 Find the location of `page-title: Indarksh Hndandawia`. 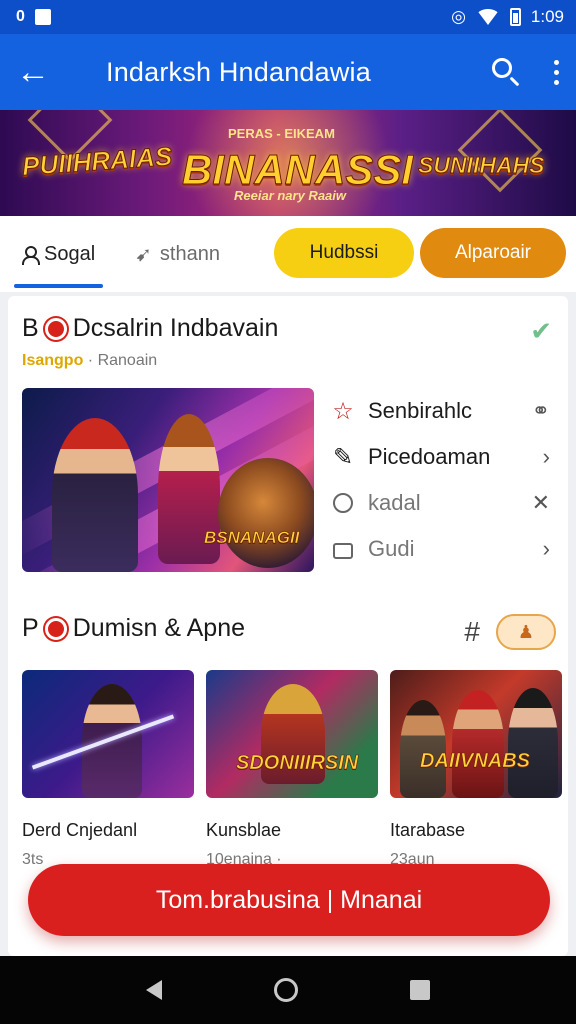

page-title: Indarksh Hndandawia is located at coordinates (238, 71).